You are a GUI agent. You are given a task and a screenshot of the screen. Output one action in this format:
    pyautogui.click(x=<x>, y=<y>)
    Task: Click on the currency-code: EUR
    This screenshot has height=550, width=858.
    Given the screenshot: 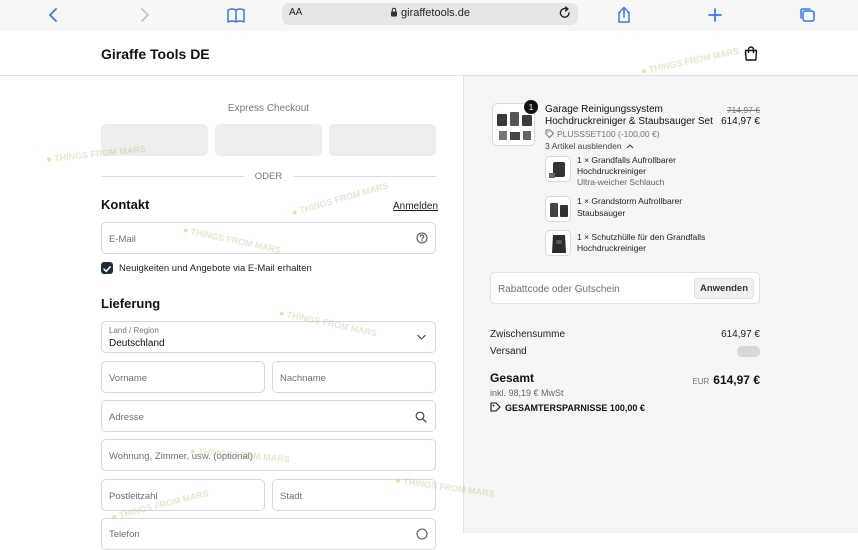 What is the action you would take?
    pyautogui.click(x=701, y=381)
    